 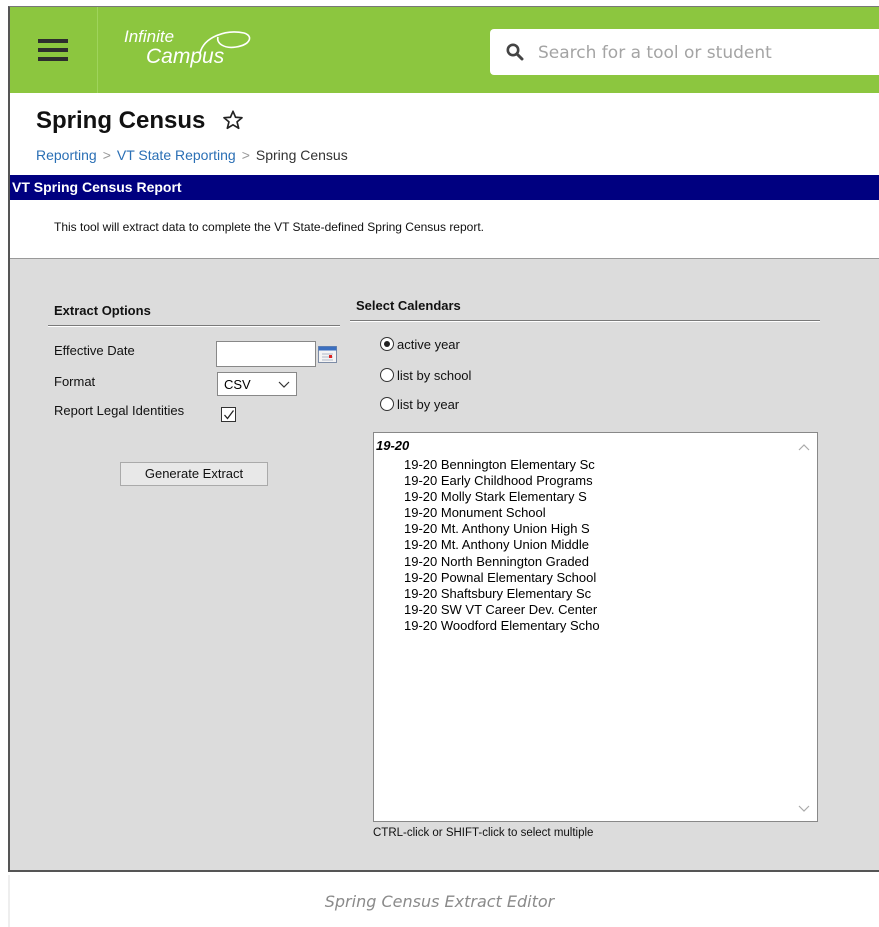 I want to click on favorite-star-icon, so click(x=233, y=120).